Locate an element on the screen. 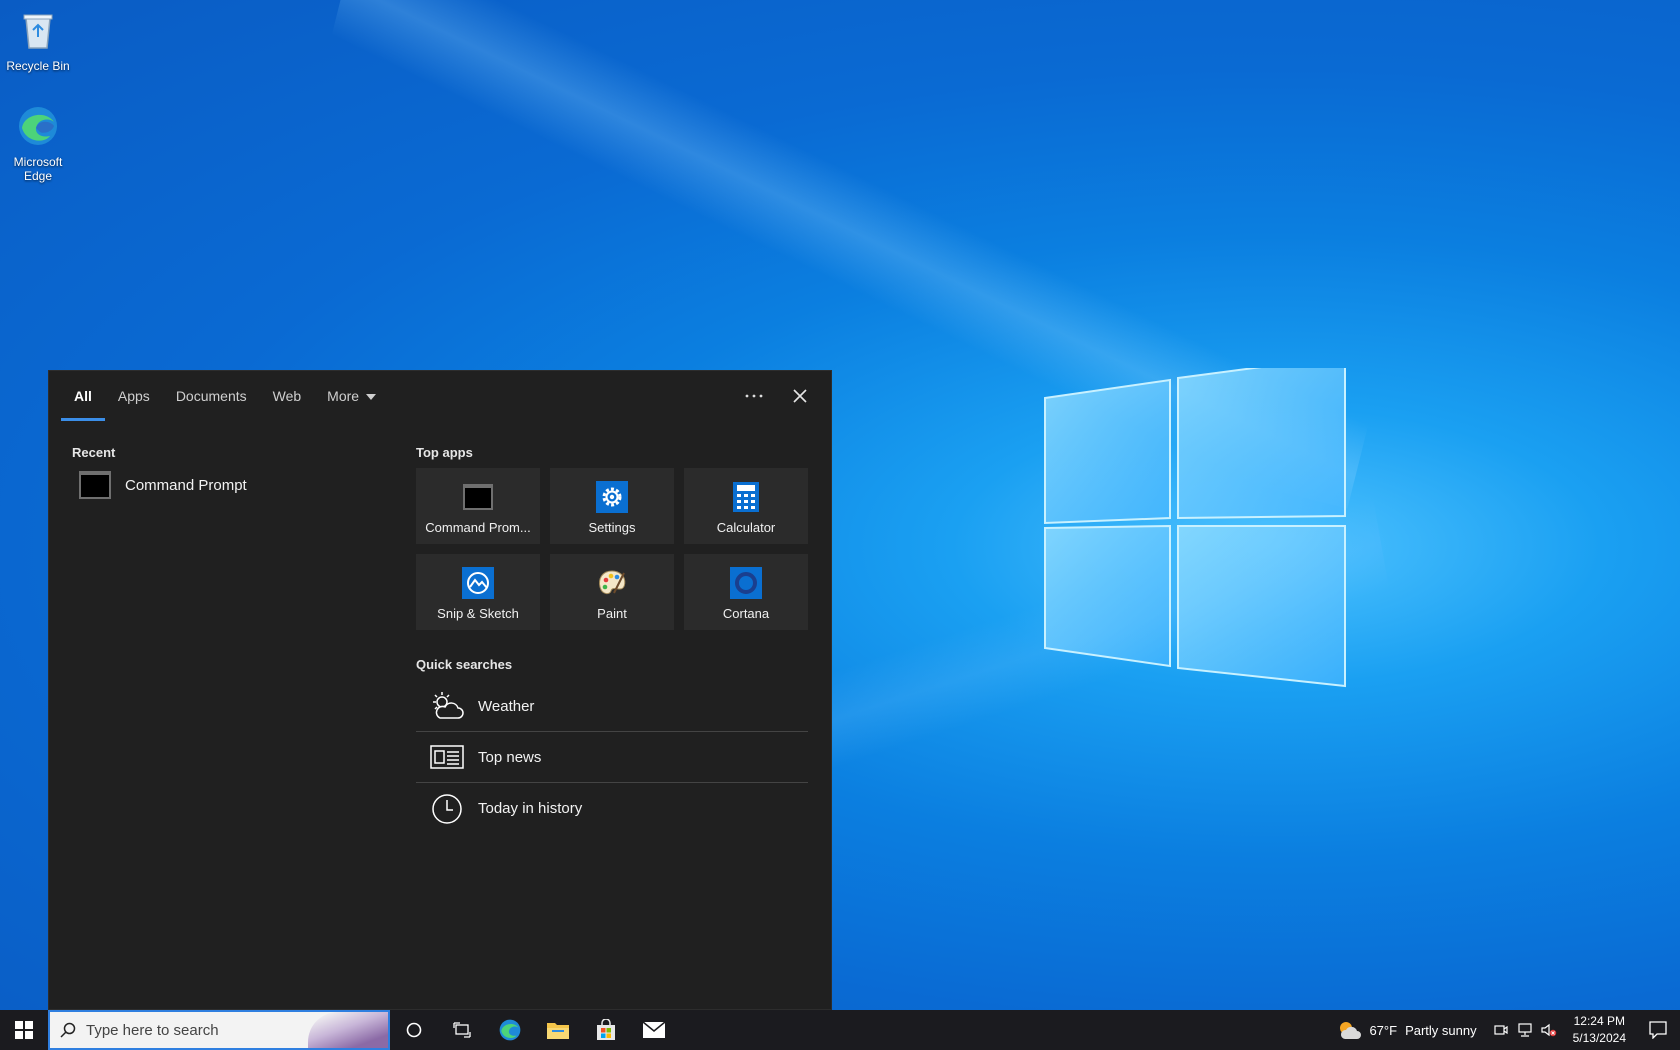 This screenshot has width=1680, height=1050. desktop-icon-recycle-bin: Recycle Bin is located at coordinates (38, 40).